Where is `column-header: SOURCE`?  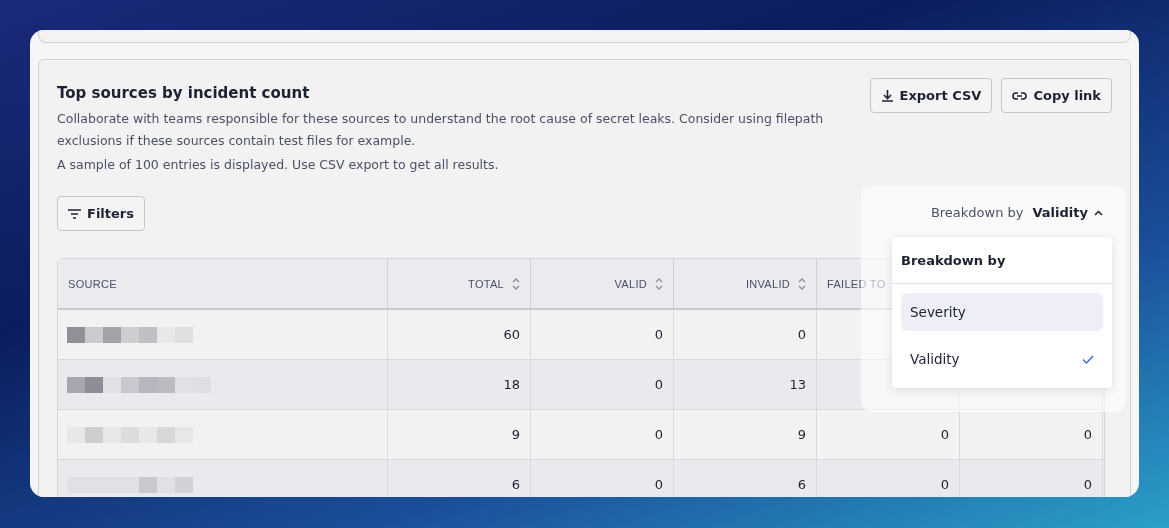
column-header: SOURCE is located at coordinates (100, 283).